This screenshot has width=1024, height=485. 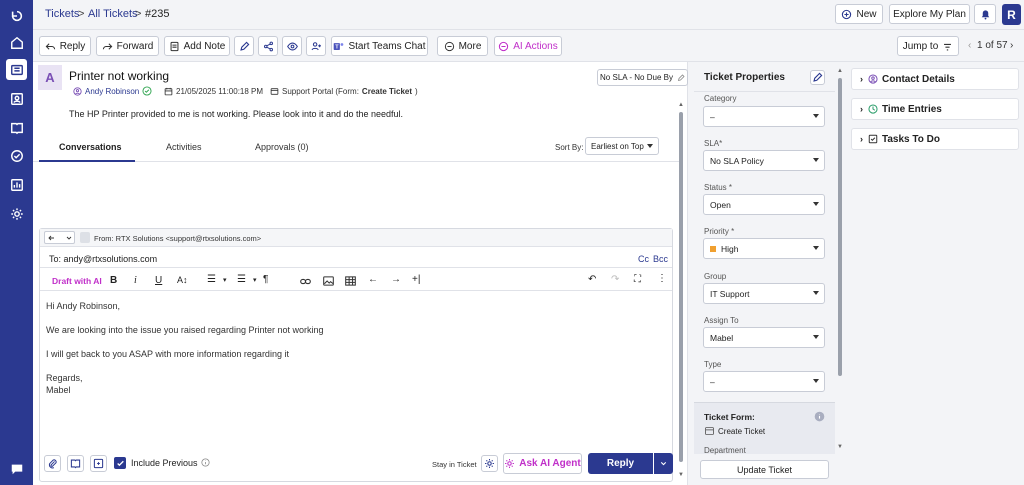 I want to click on group-select: IT Support, so click(x=764, y=293).